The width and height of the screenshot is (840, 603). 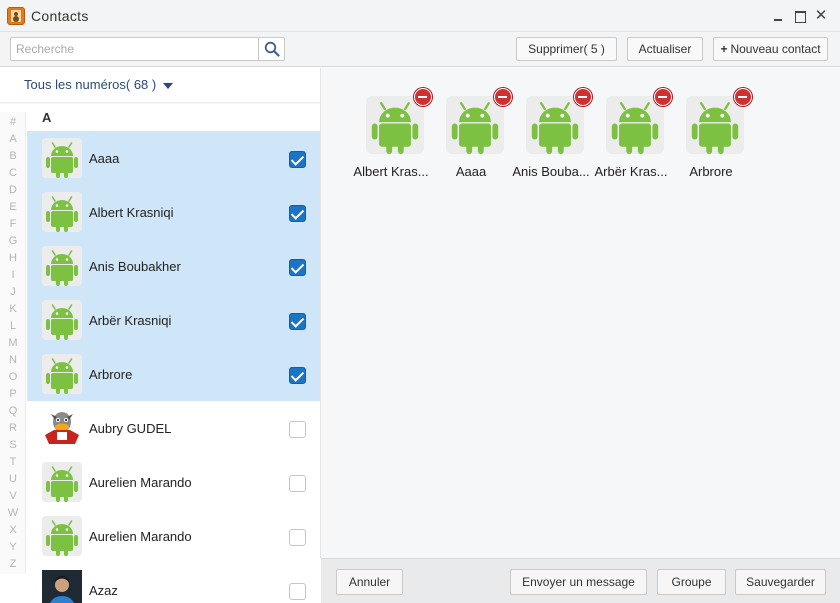 What do you see at coordinates (13, 462) in the screenshot?
I see `alphabet-letter: T` at bounding box center [13, 462].